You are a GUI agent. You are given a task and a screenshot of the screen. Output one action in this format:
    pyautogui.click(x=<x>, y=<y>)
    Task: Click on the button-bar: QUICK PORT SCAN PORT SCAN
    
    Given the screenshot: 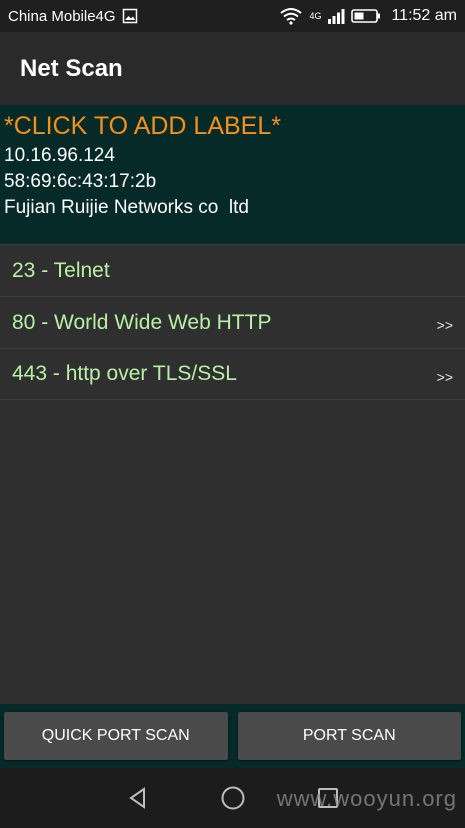 What is the action you would take?
    pyautogui.click(x=232, y=736)
    